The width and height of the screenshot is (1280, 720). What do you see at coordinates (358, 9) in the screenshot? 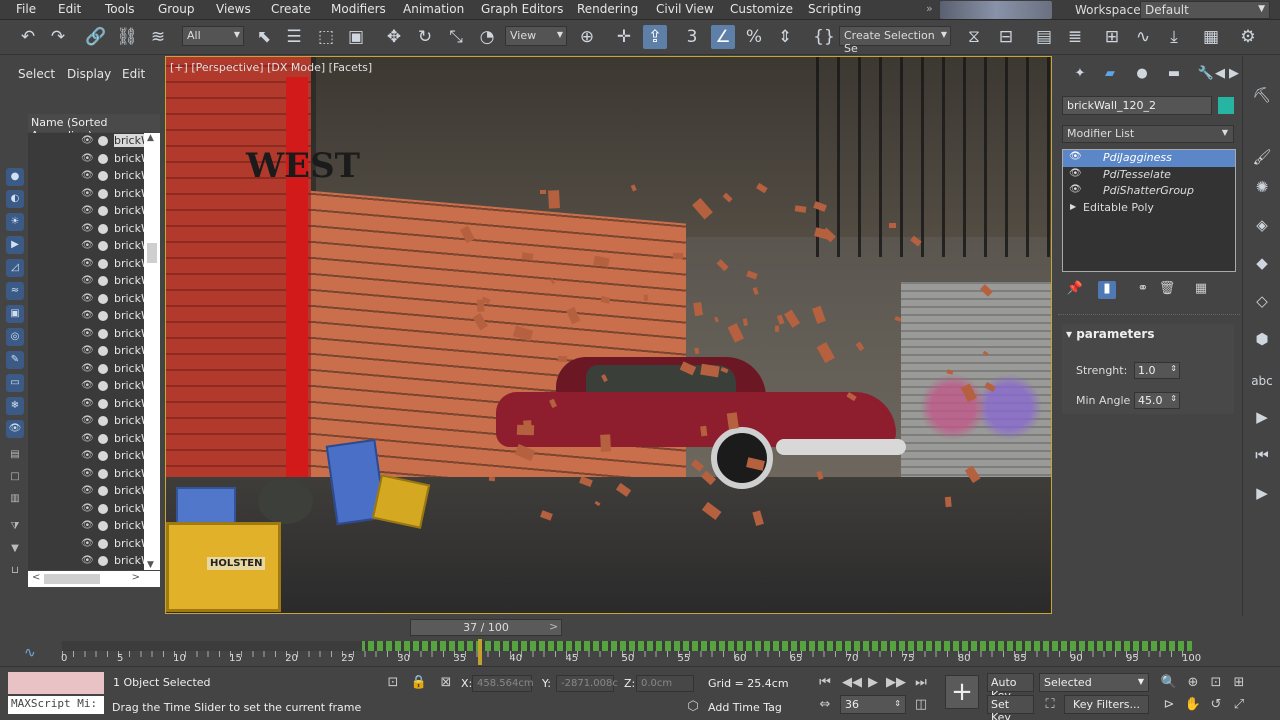
I see `menu-modifiers: Modifiers` at bounding box center [358, 9].